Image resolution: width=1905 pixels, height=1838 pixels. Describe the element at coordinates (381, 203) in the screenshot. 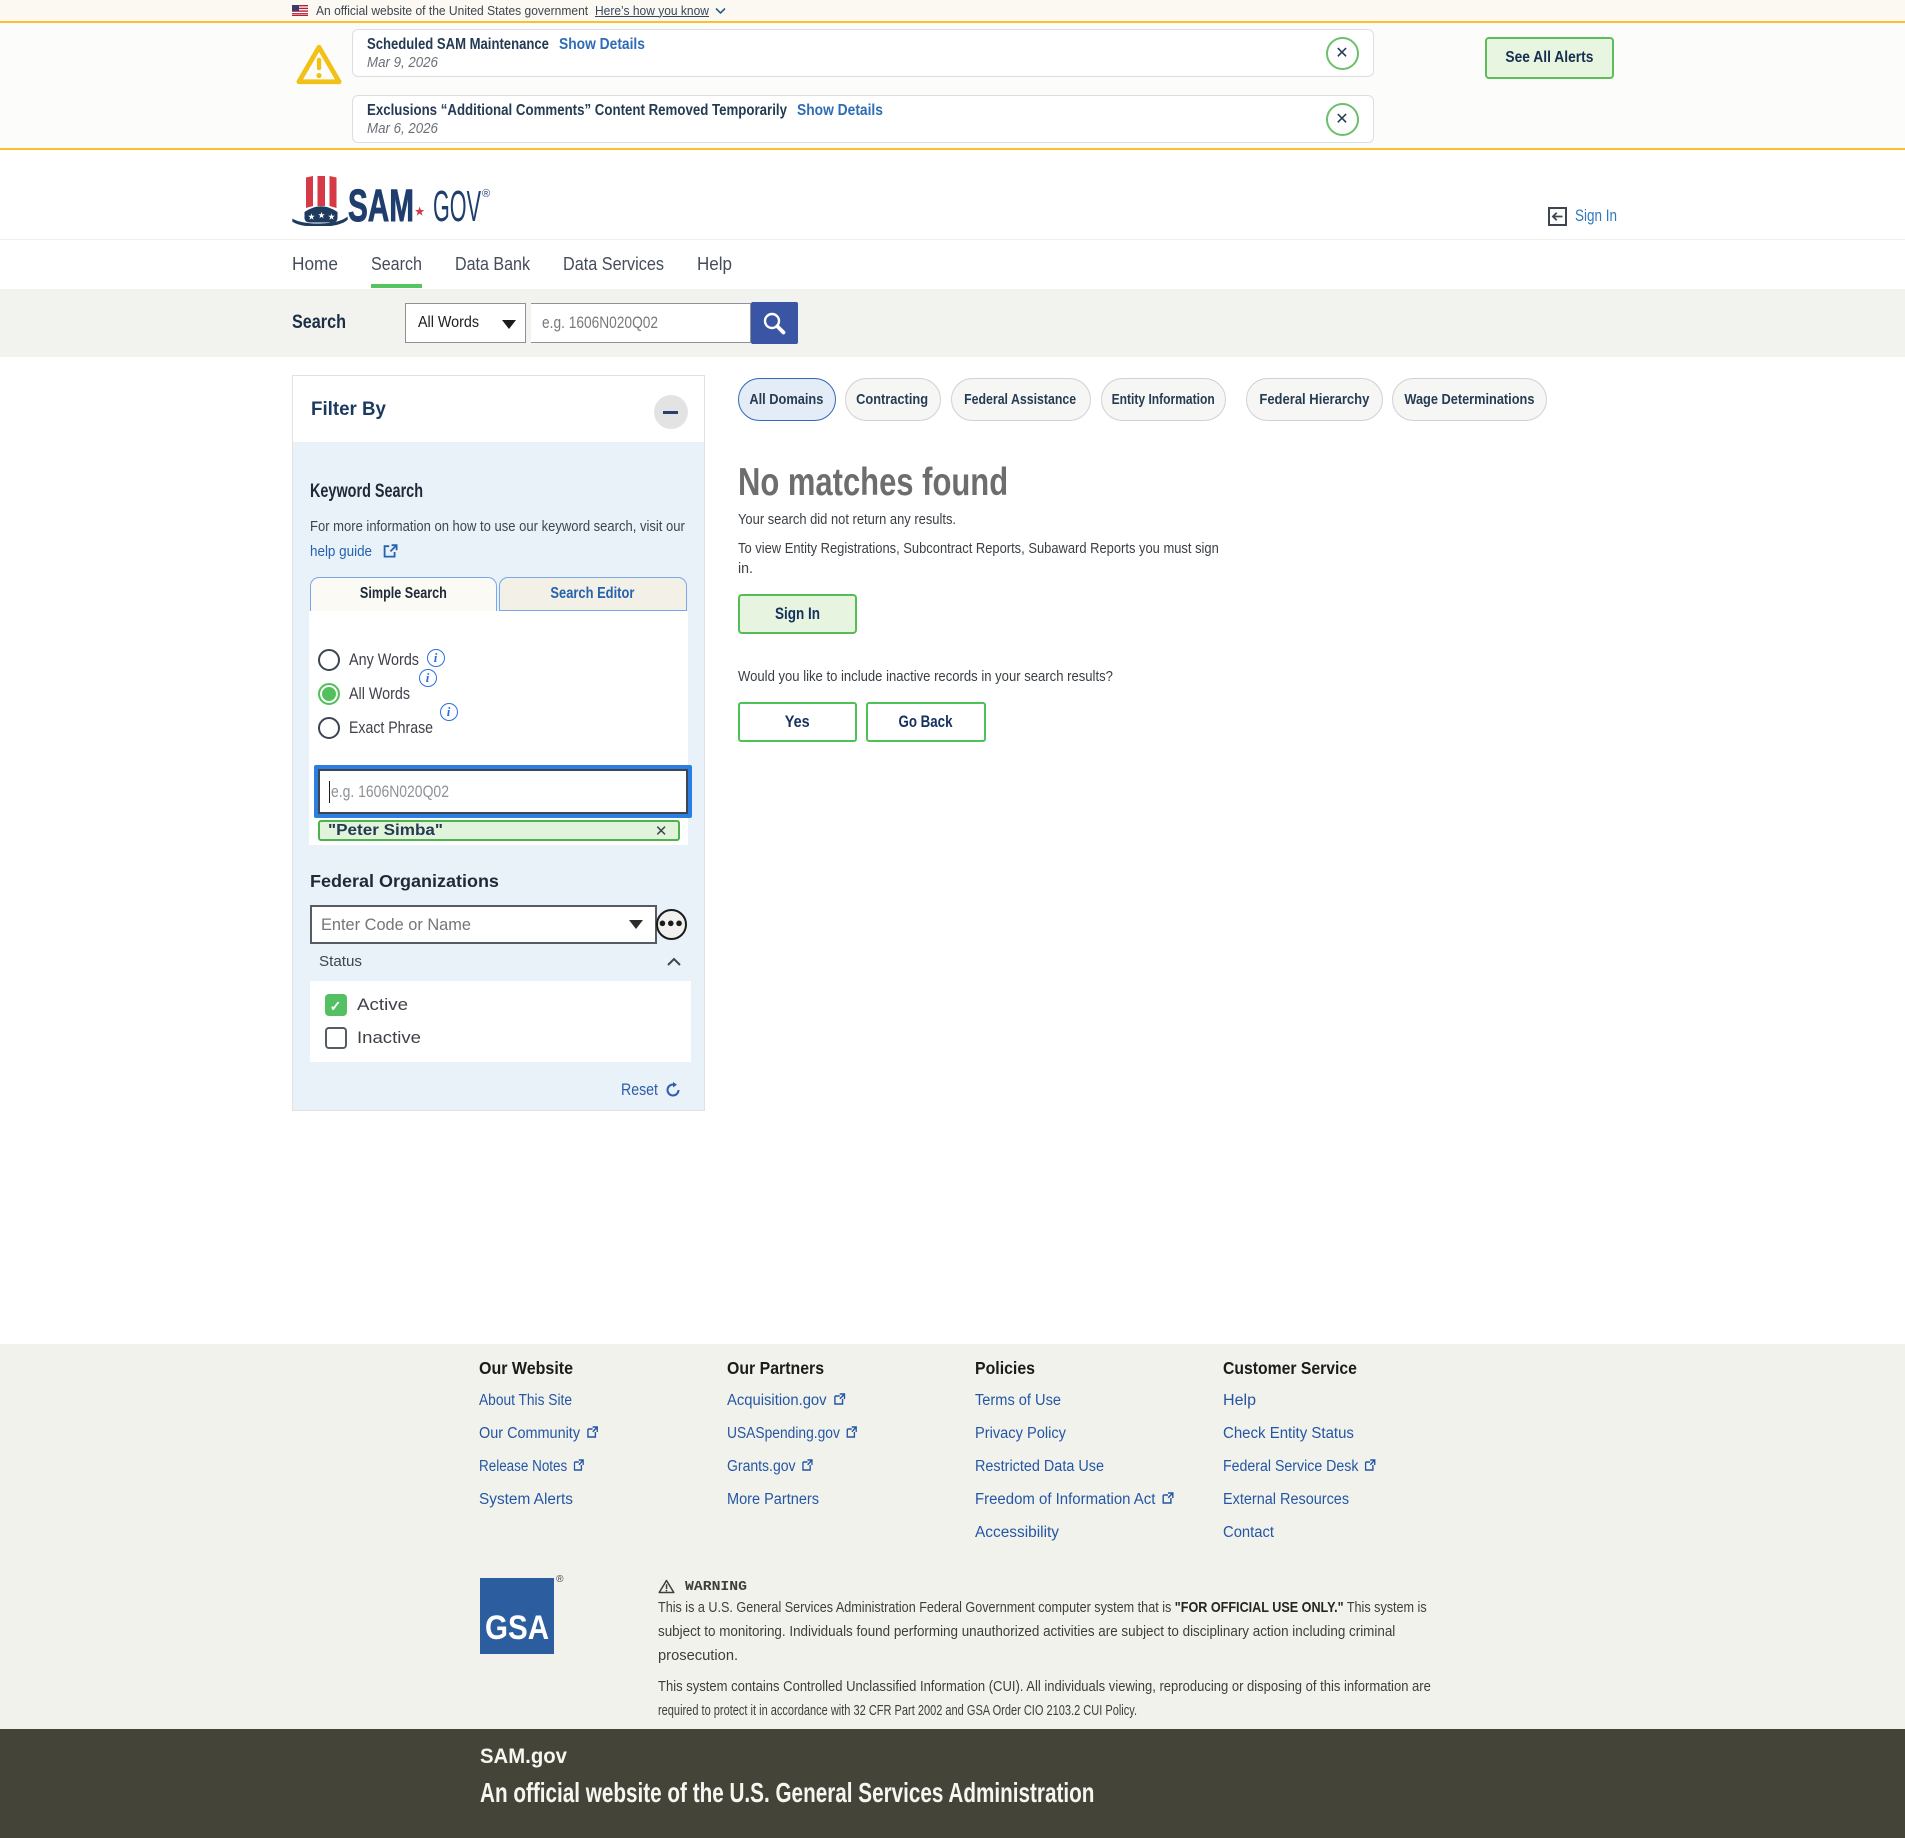

I see `svg-text: SAM` at that location.